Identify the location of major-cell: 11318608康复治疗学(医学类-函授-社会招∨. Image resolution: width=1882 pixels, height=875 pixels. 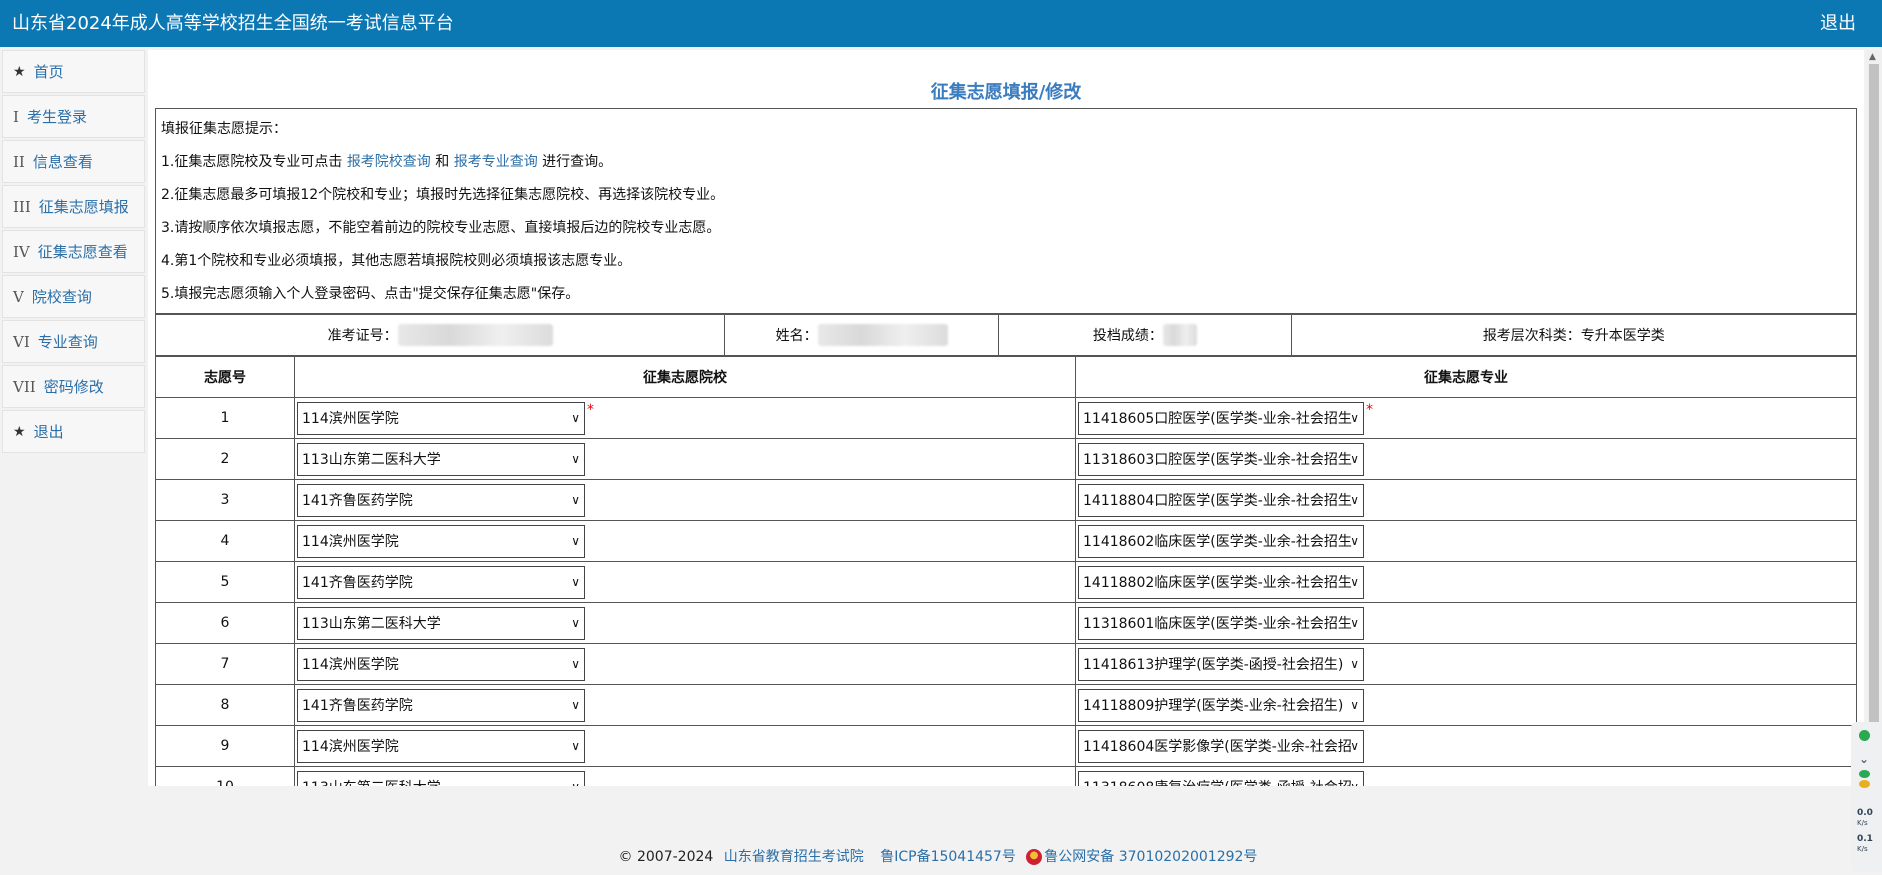
(1466, 776).